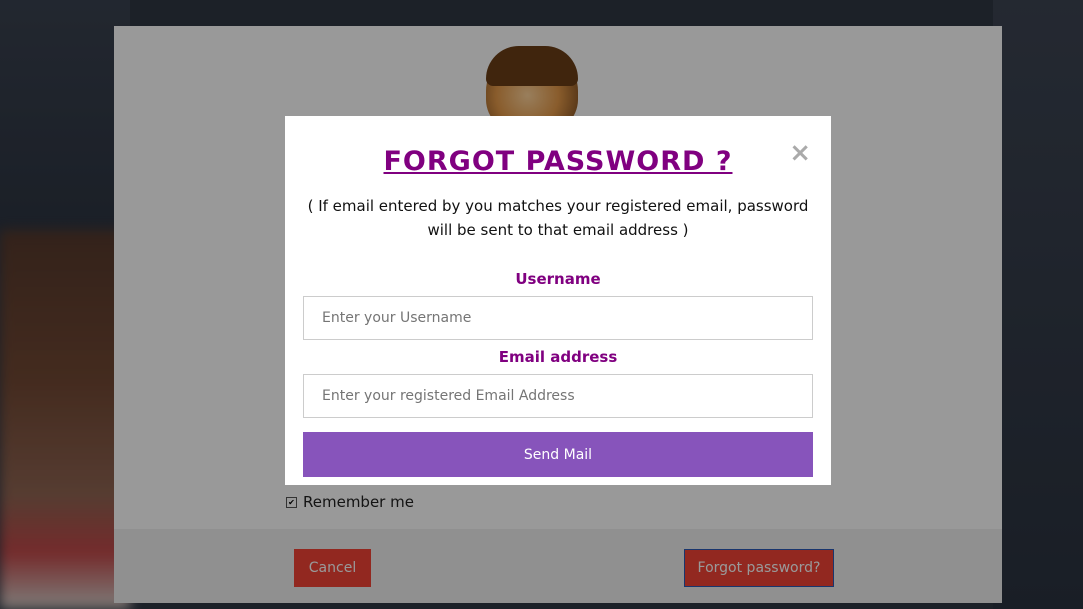  Describe the element at coordinates (558, 318) in the screenshot. I see `username-input` at that location.